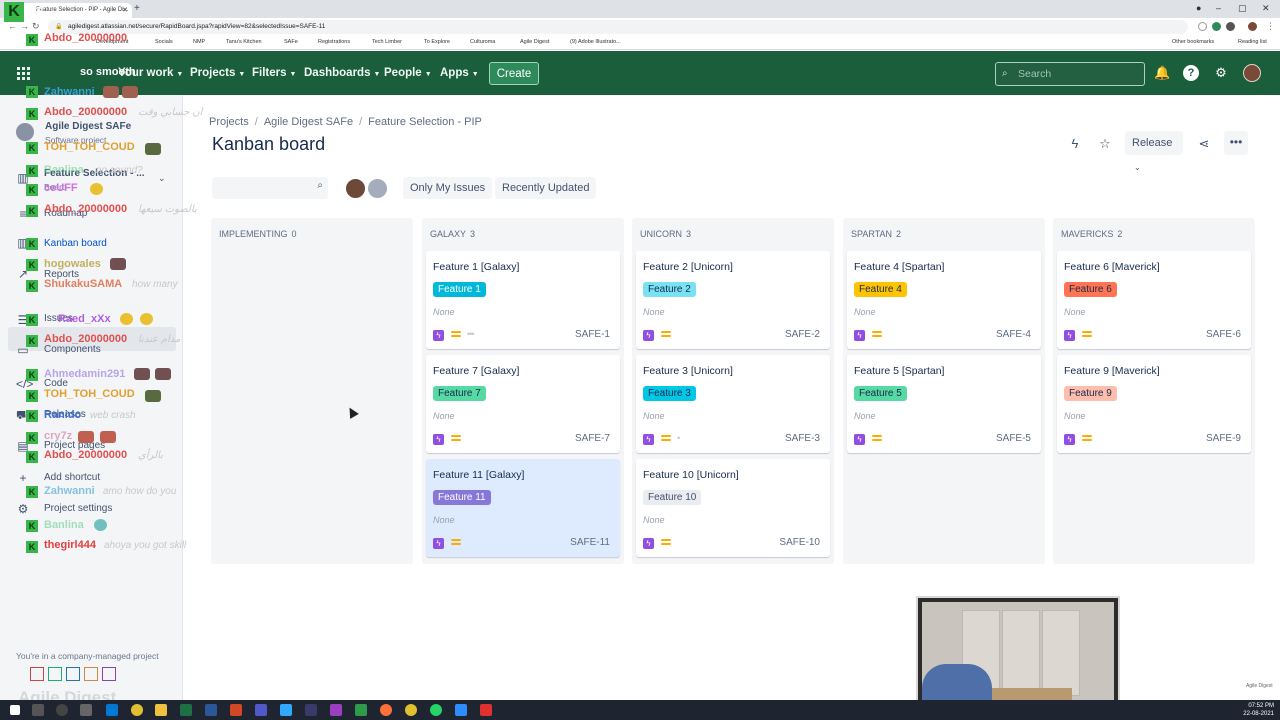 The width and height of the screenshot is (1280, 720). I want to click on nav-filters: Filters ▼, so click(274, 73).